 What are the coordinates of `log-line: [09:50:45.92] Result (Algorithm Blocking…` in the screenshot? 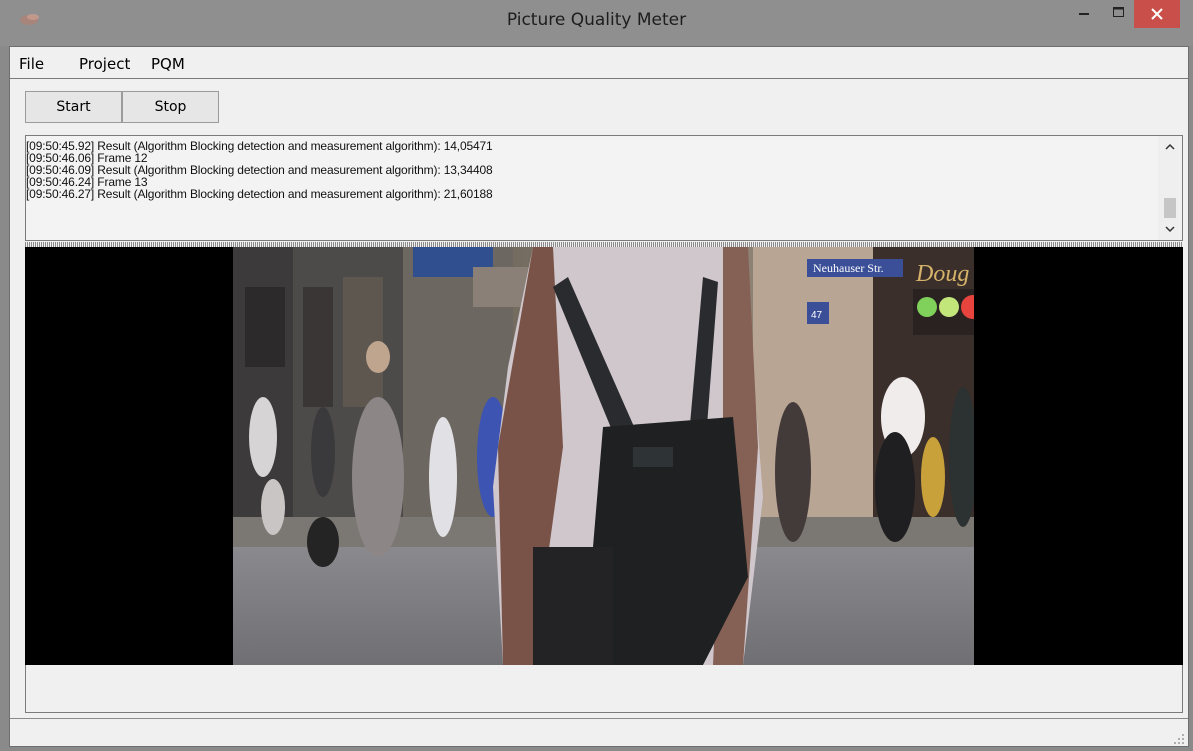 It's located at (259, 146).